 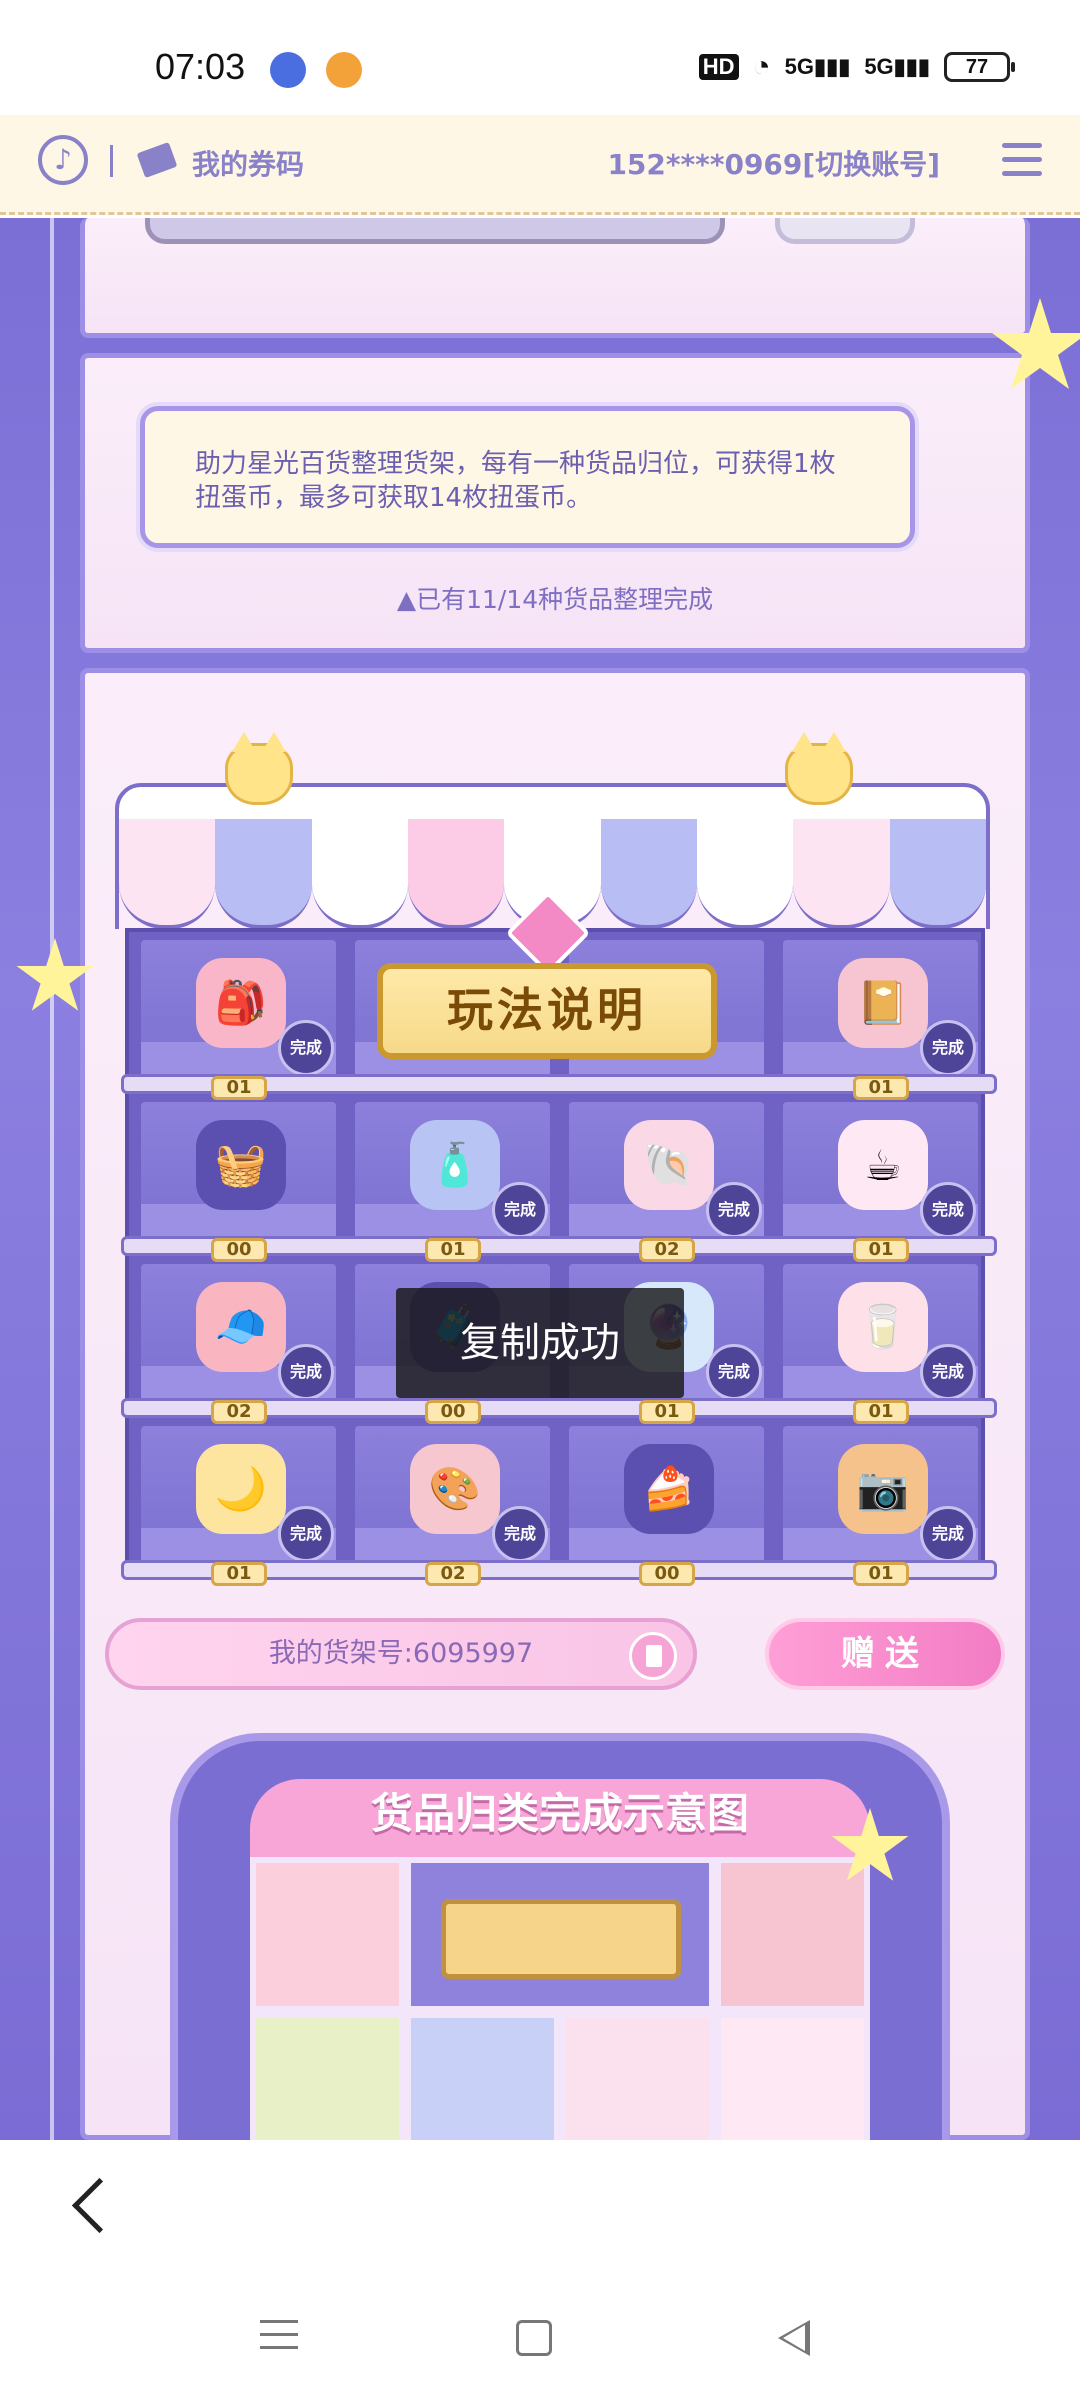 I want to click on shelf-cell: 🧺, so click(x=238, y=1172).